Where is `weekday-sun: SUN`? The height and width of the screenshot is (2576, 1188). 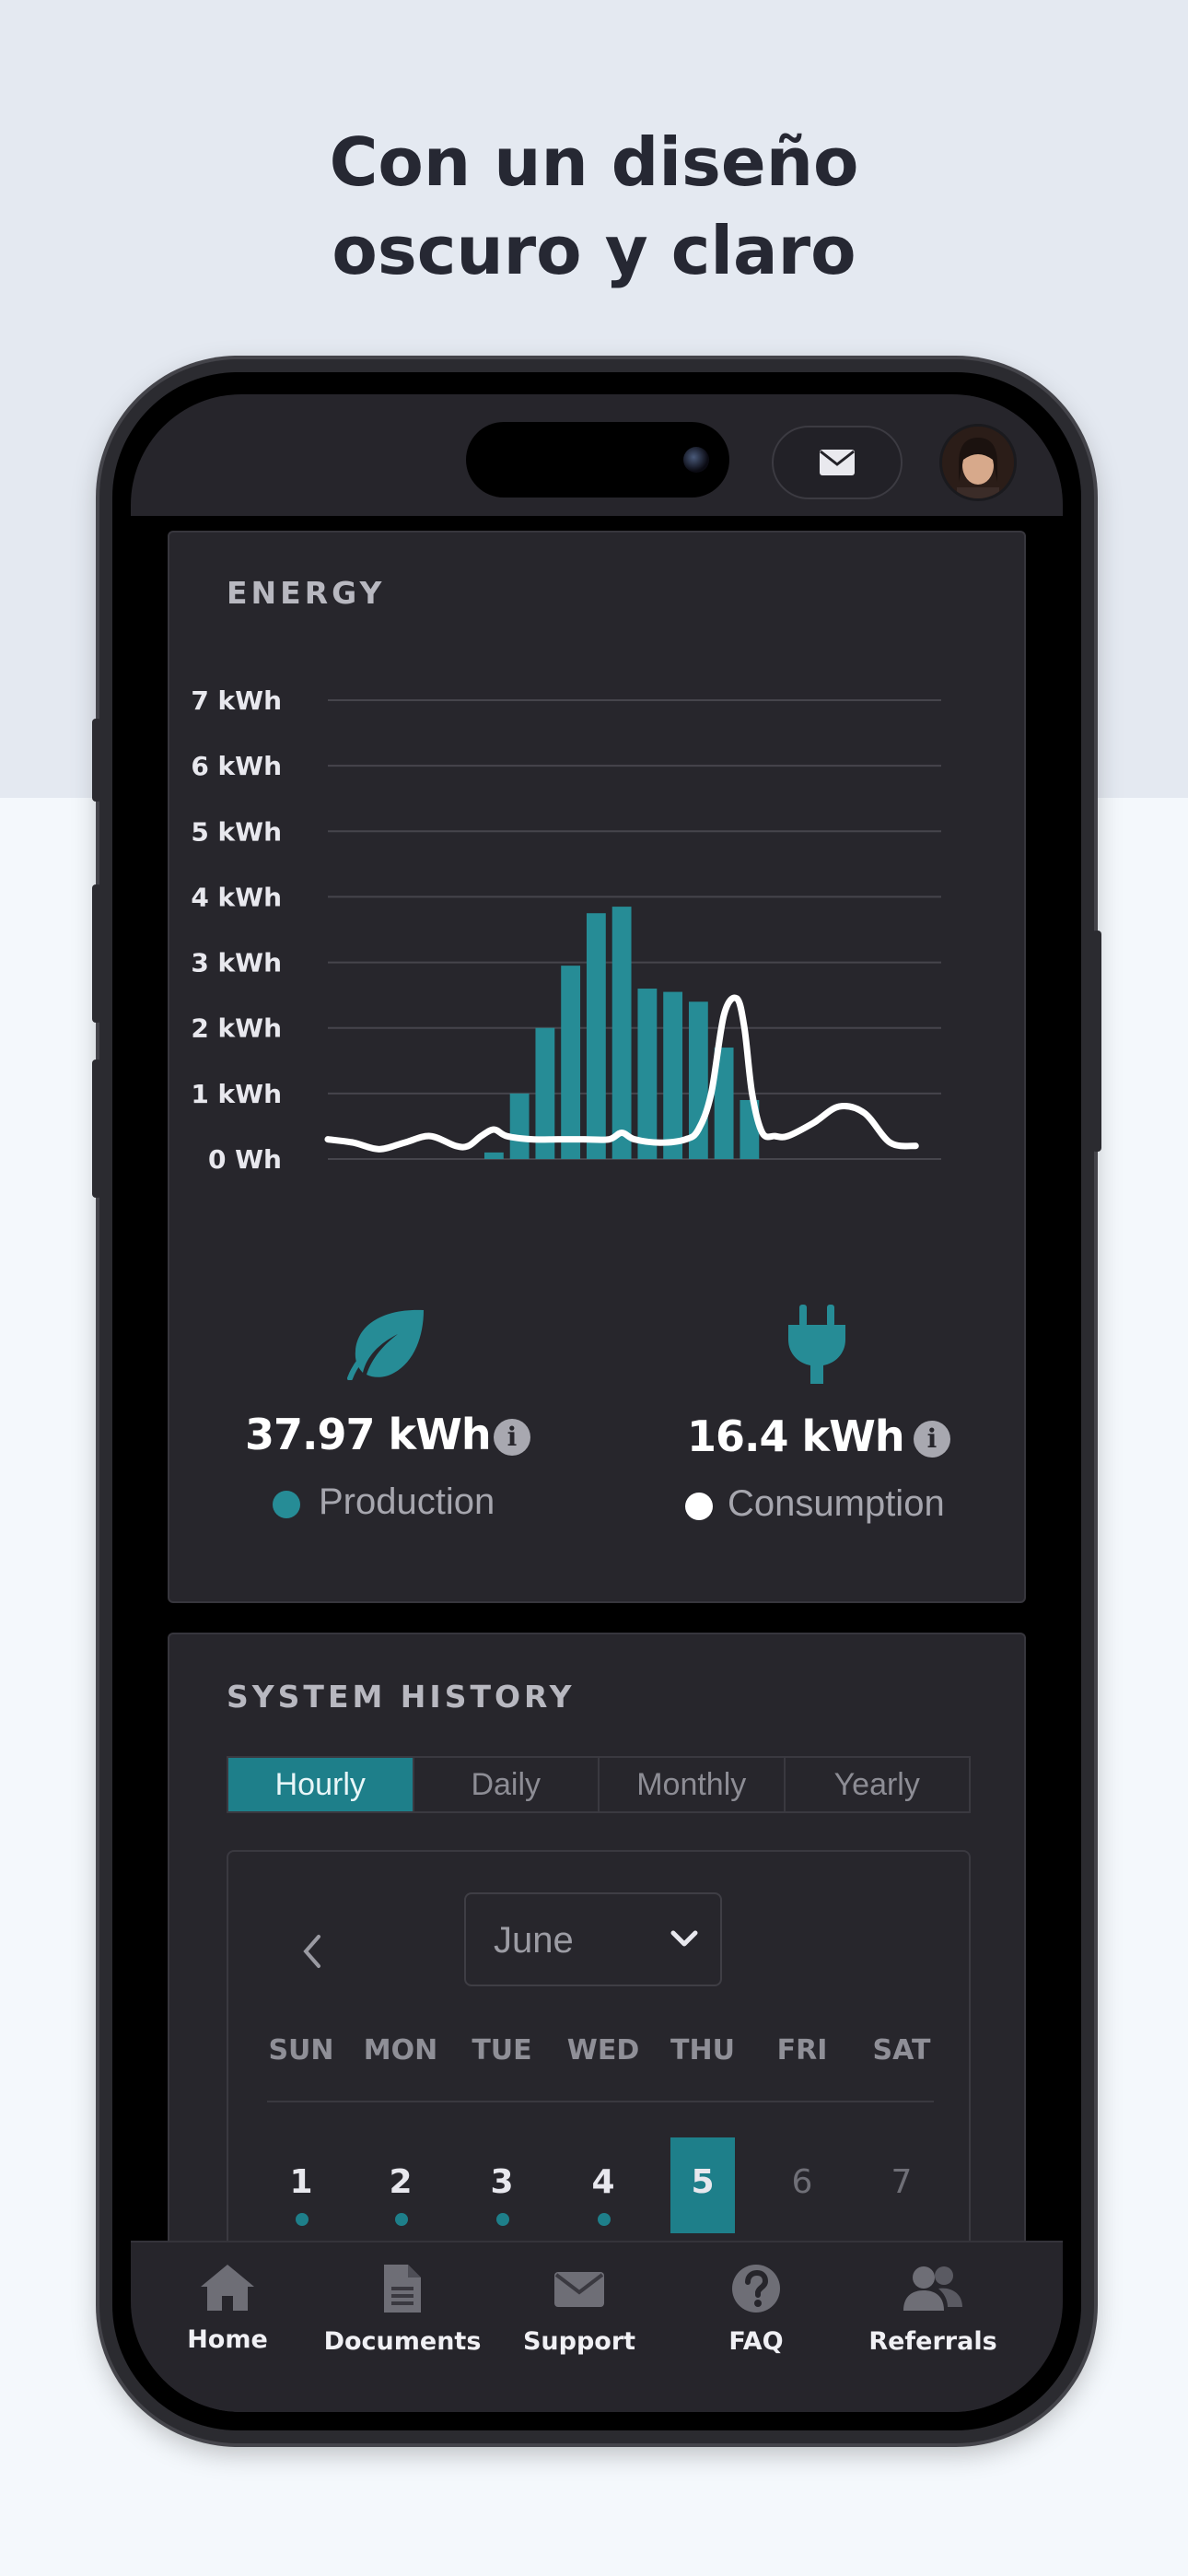 weekday-sun: SUN is located at coordinates (301, 2050).